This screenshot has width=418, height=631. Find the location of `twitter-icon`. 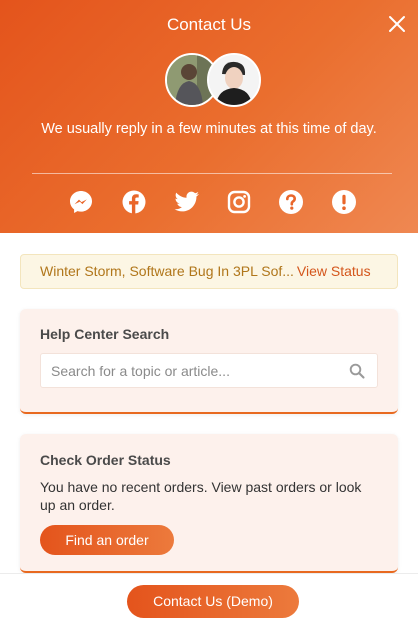

twitter-icon is located at coordinates (186, 201).